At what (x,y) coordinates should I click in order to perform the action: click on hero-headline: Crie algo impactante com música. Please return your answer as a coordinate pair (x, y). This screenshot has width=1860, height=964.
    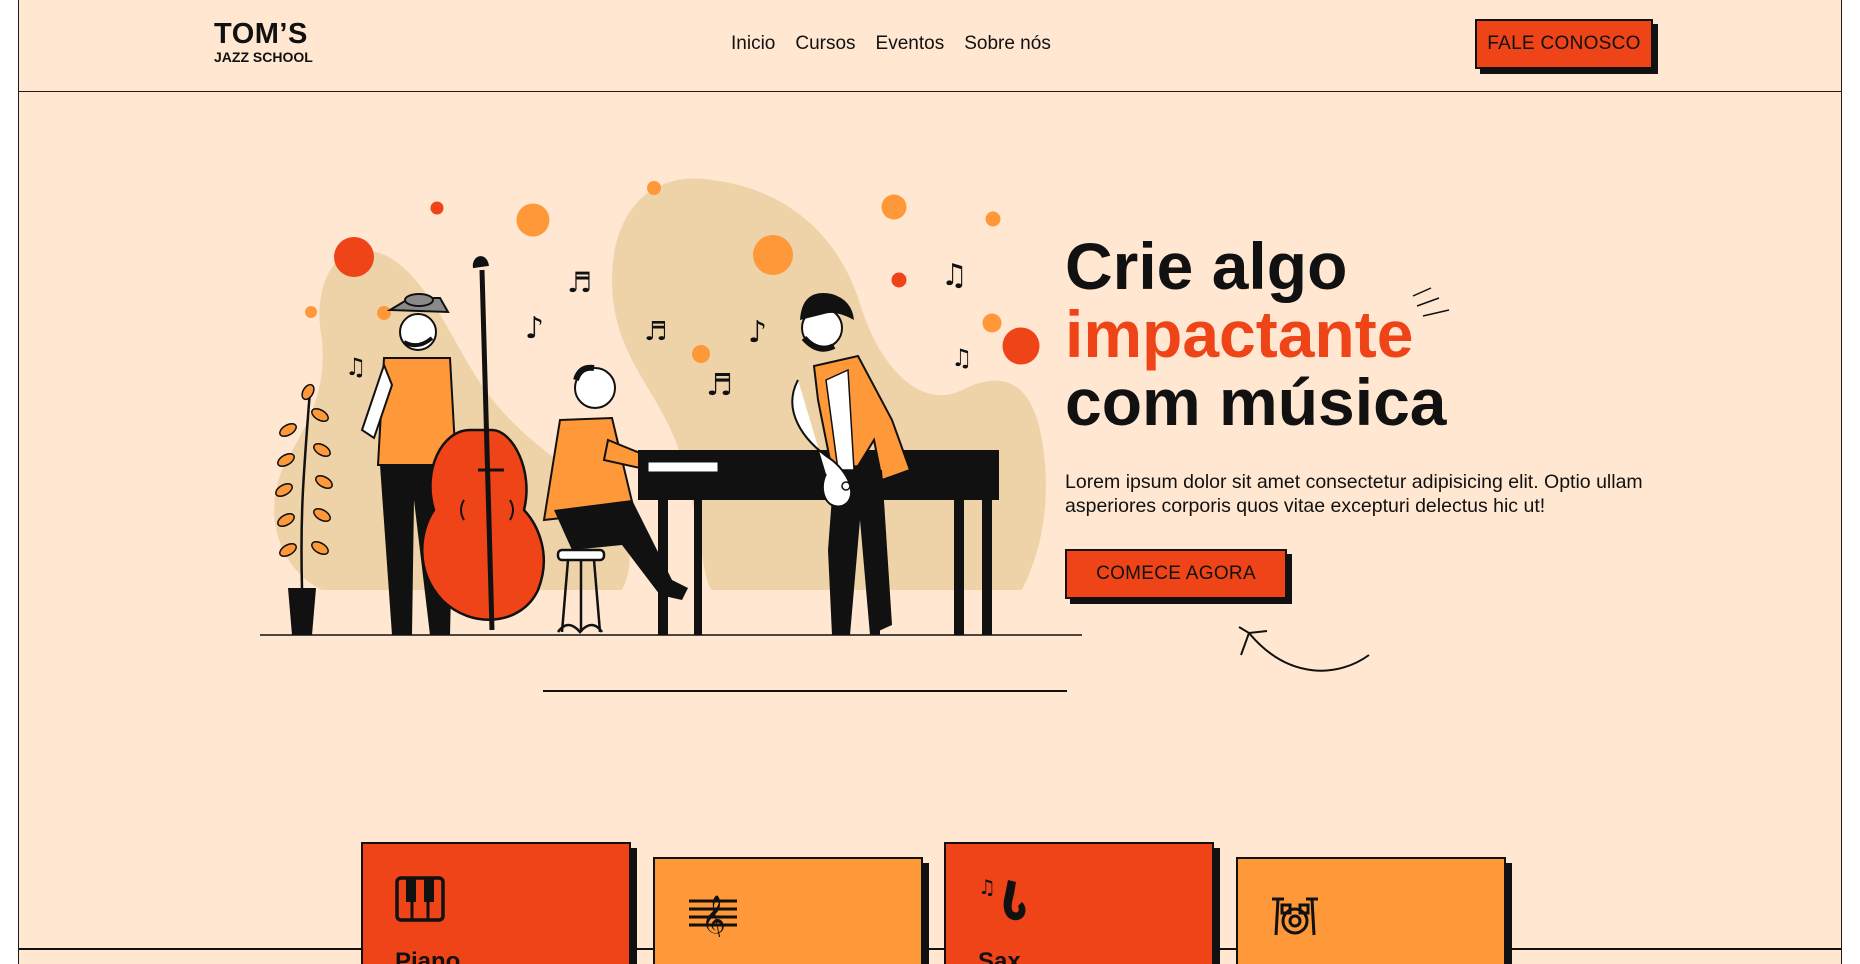
    Looking at the image, I should click on (1256, 334).